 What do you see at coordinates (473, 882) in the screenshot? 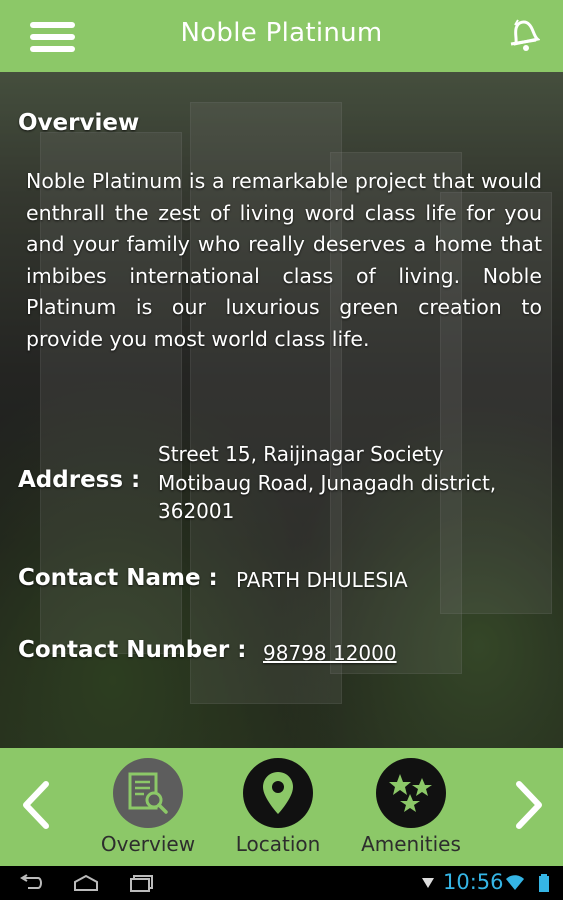
I see `status-clock: 10:56` at bounding box center [473, 882].